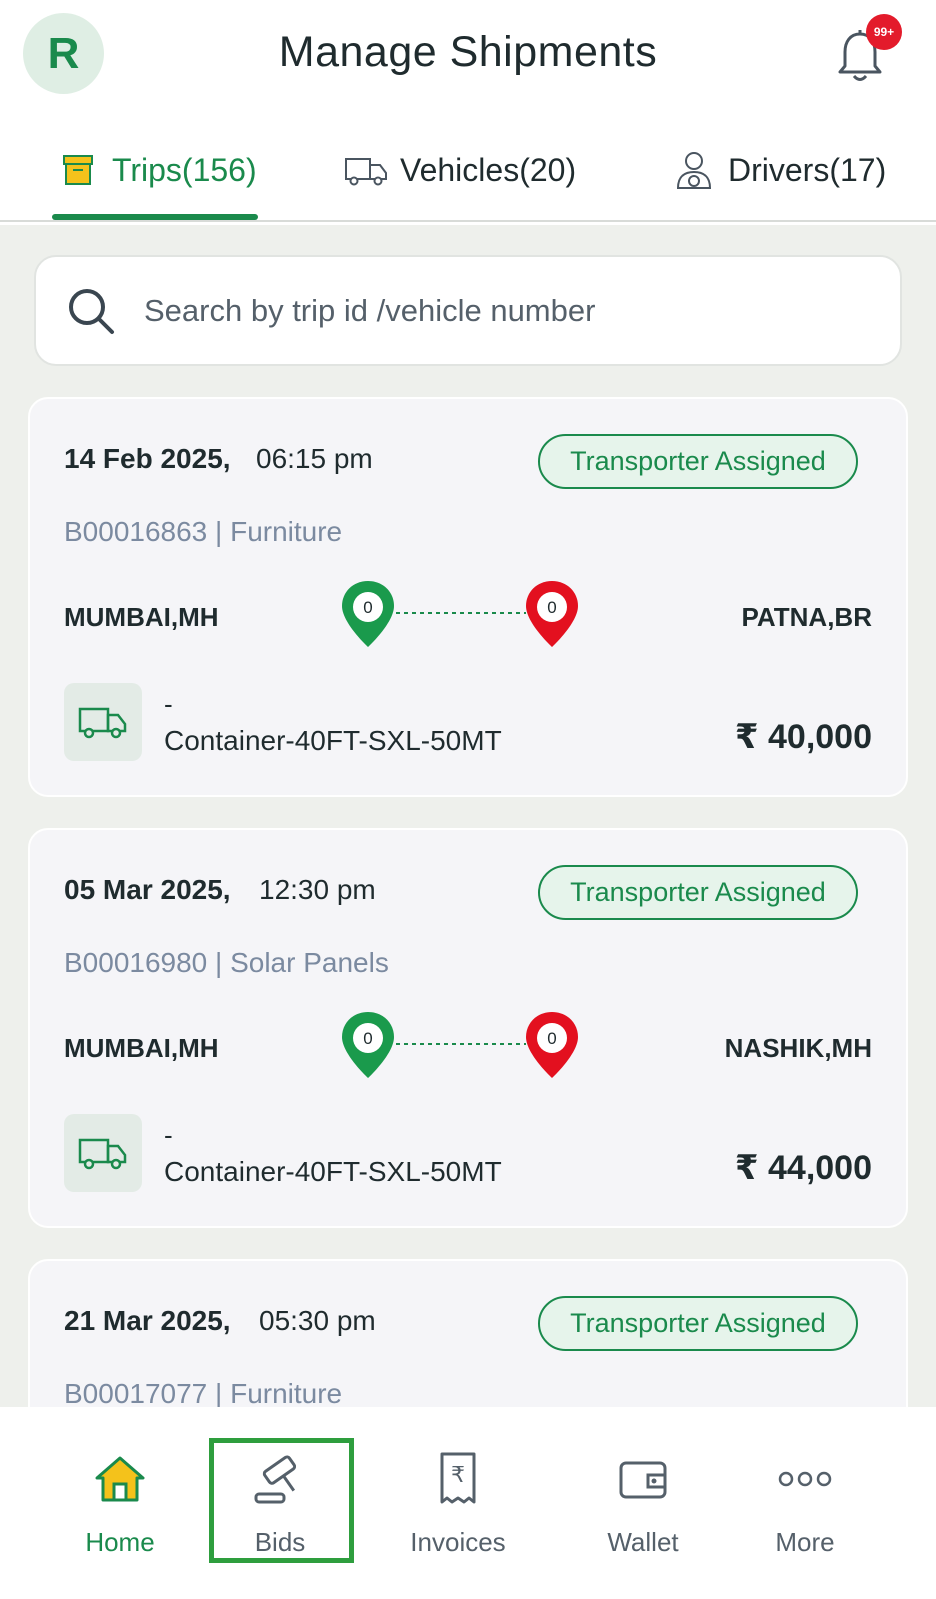  What do you see at coordinates (203, 531) in the screenshot?
I see `trip-id: B00016863 | Furniture` at bounding box center [203, 531].